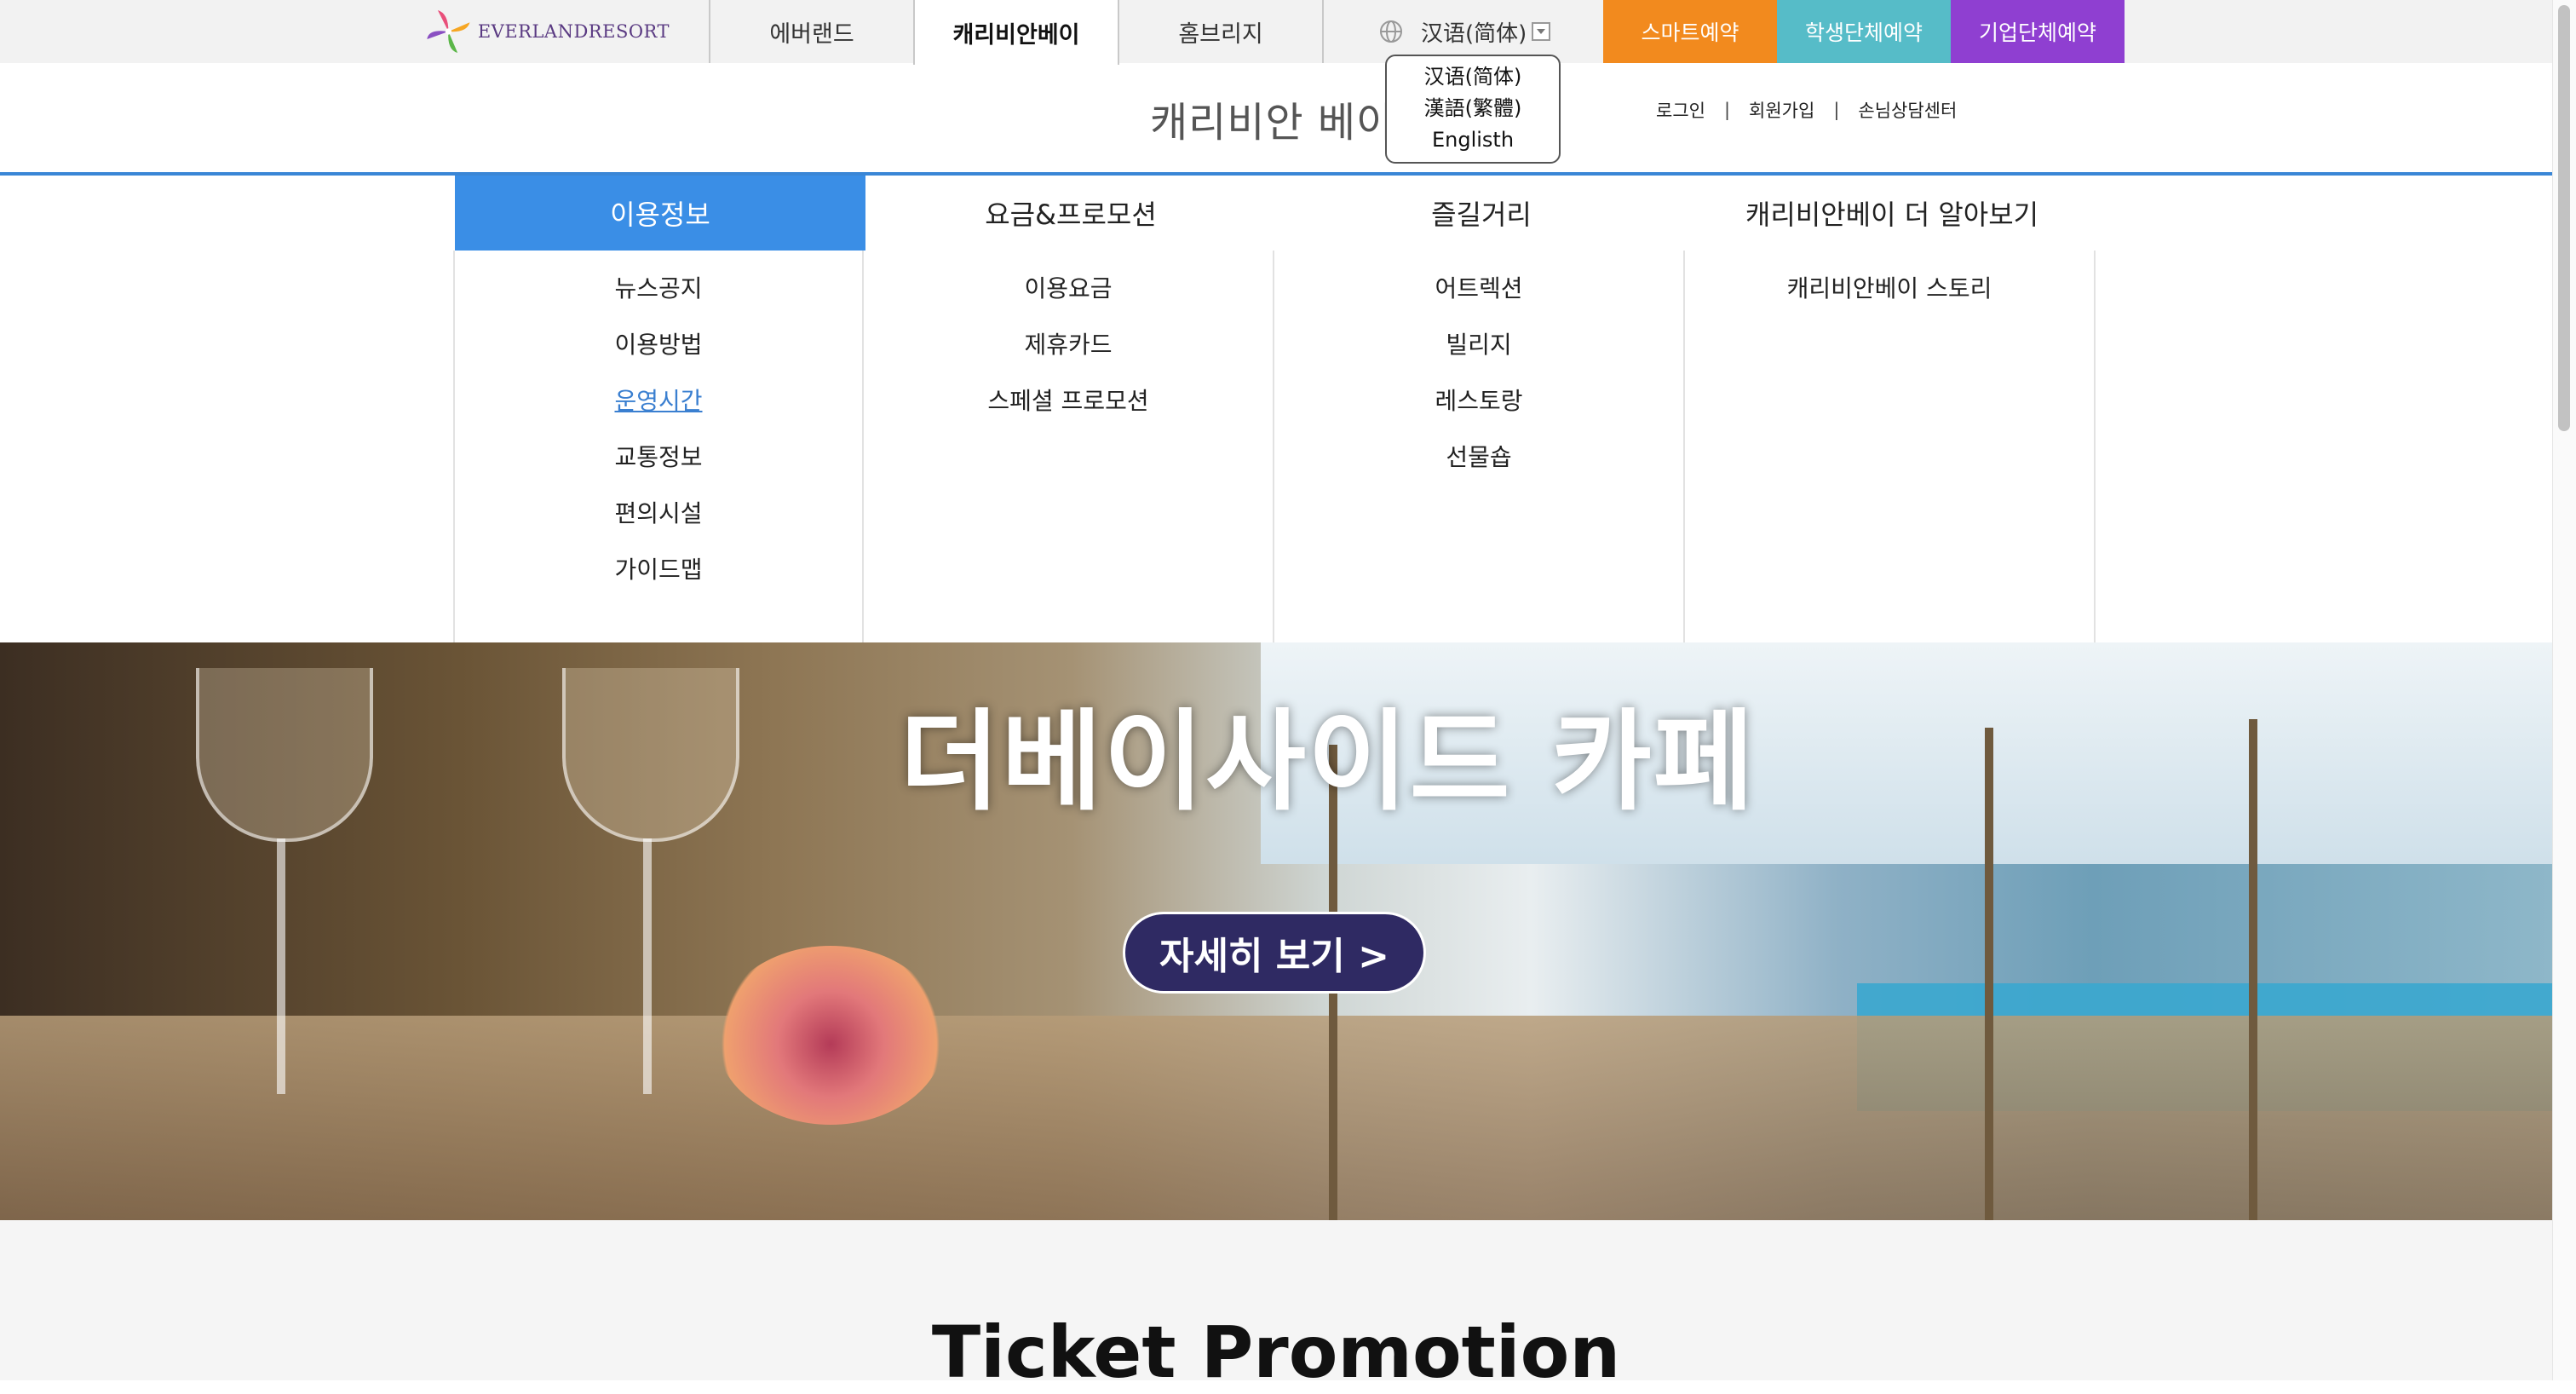 The image size is (2576, 1394). I want to click on scrollbar, so click(2564, 690).